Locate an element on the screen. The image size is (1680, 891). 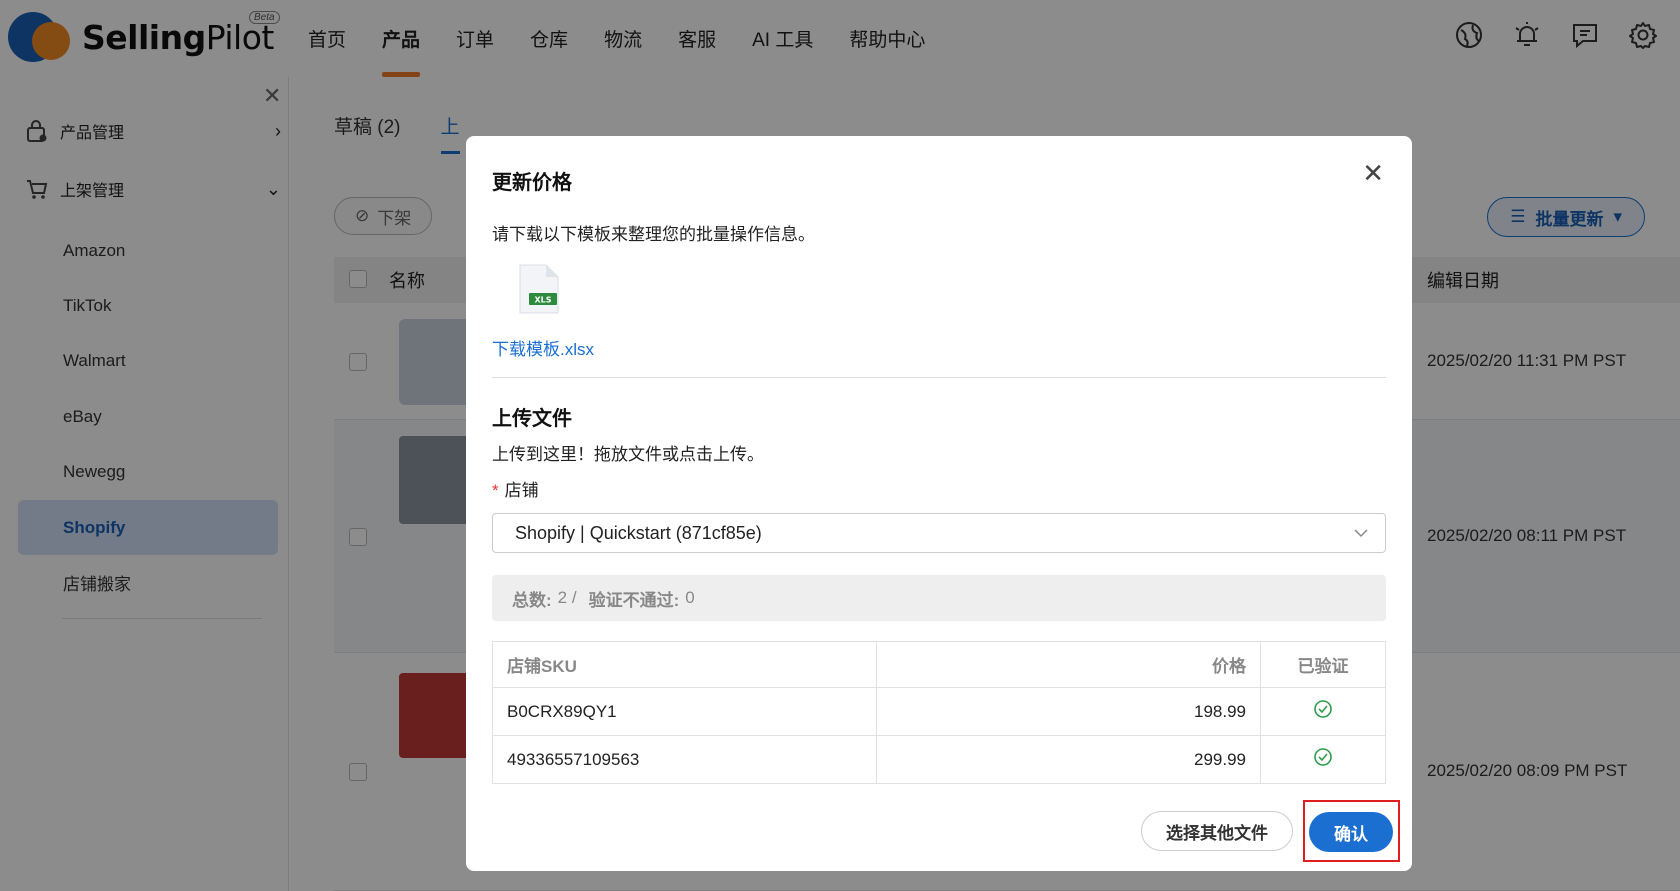
upload-section-title: 上传文件 is located at coordinates (532, 419).